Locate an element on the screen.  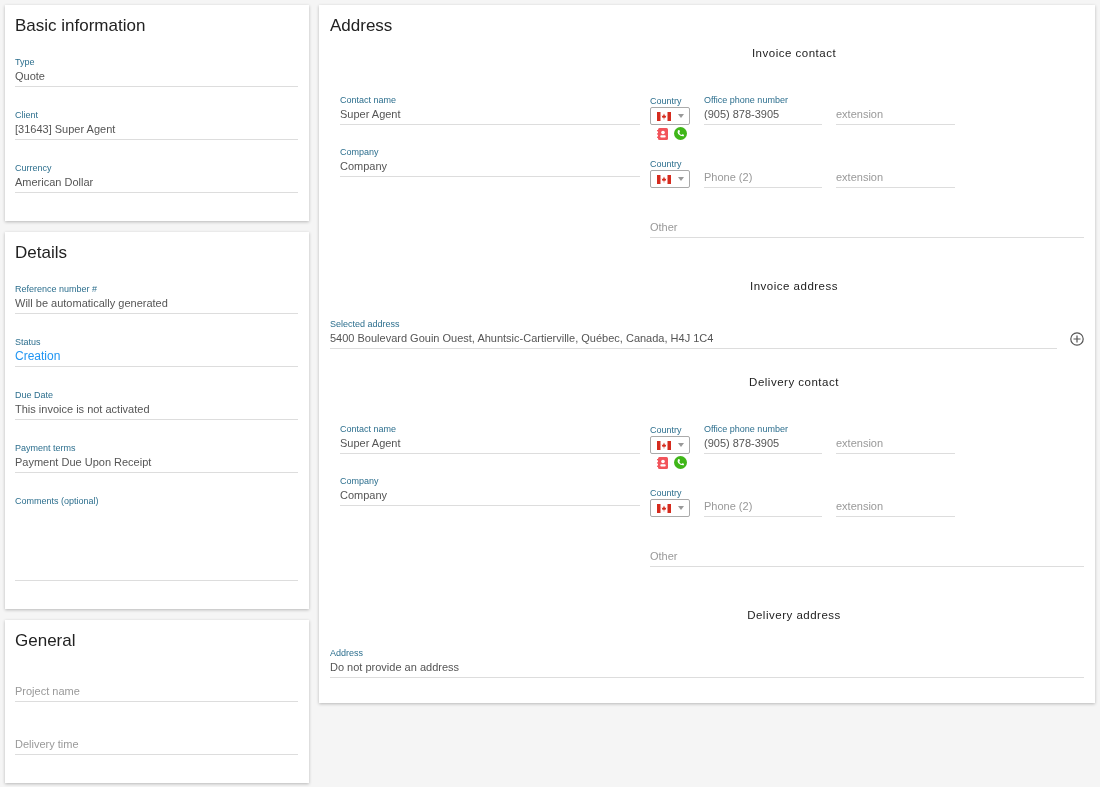
input-field: Type Quote is located at coordinates (156, 72).